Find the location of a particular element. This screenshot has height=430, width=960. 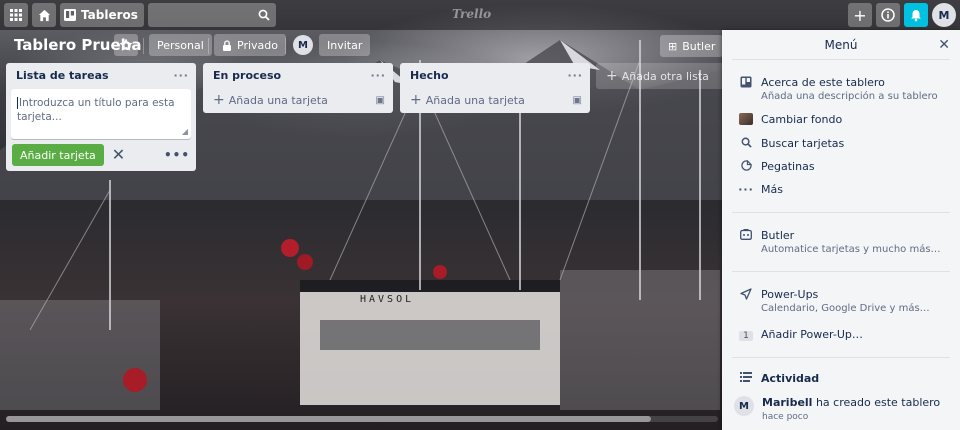

list-done: Hecho ··· + Añada una tarjeta ▣ is located at coordinates (495, 88).